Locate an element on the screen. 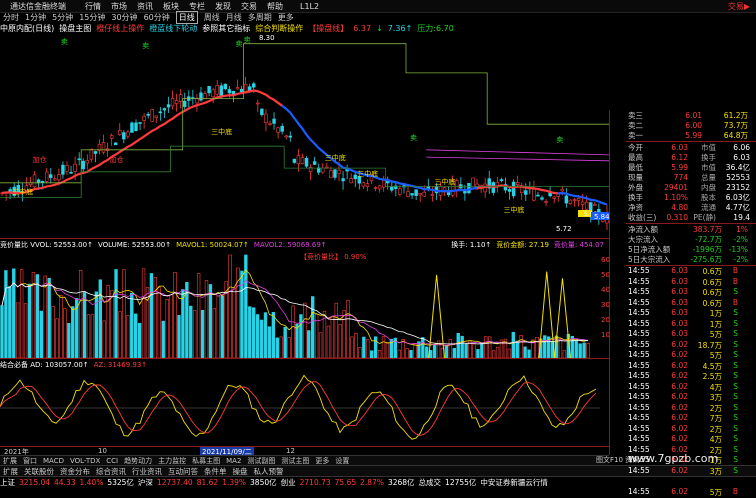  tab-operation: 操盘 is located at coordinates (240, 471).